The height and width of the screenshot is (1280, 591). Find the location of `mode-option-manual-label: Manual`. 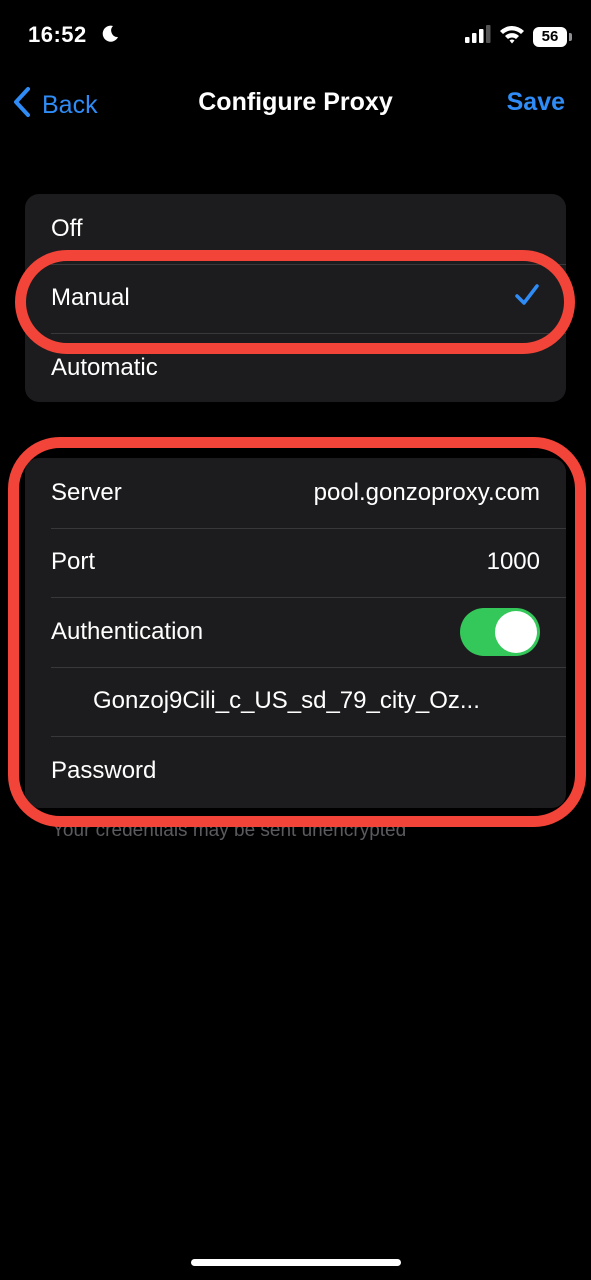

mode-option-manual-label: Manual is located at coordinates (90, 298).